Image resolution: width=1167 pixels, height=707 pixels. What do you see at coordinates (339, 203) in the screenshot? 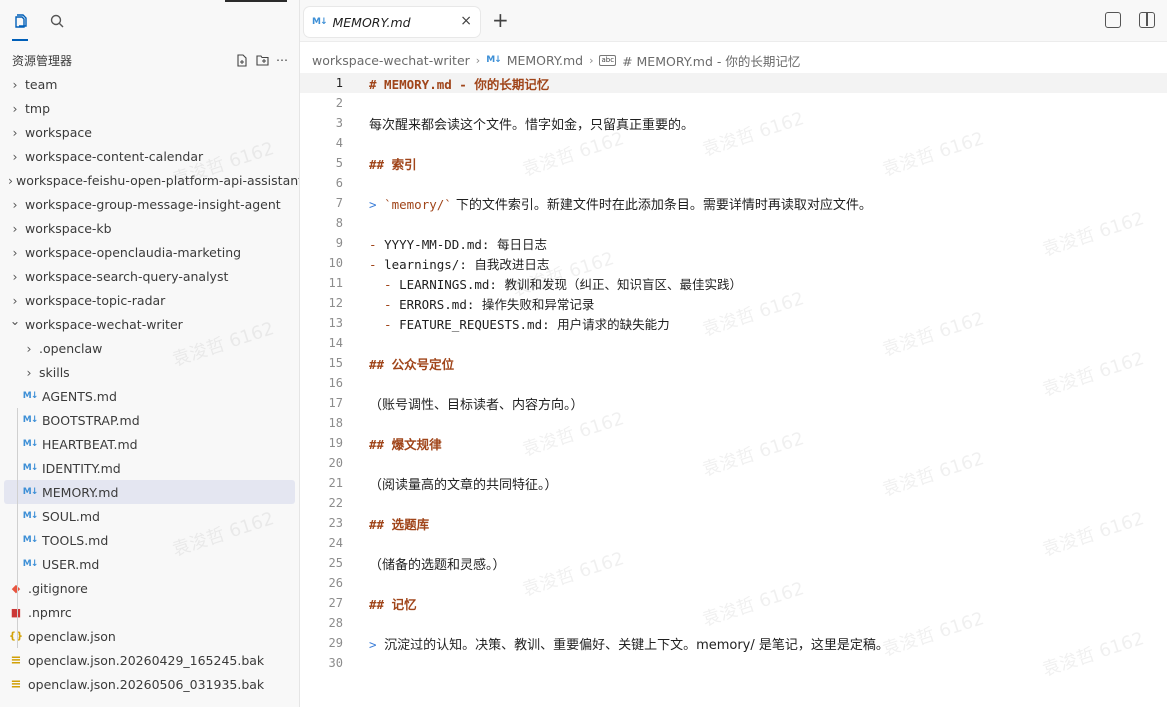
I see `line-number: 7` at bounding box center [339, 203].